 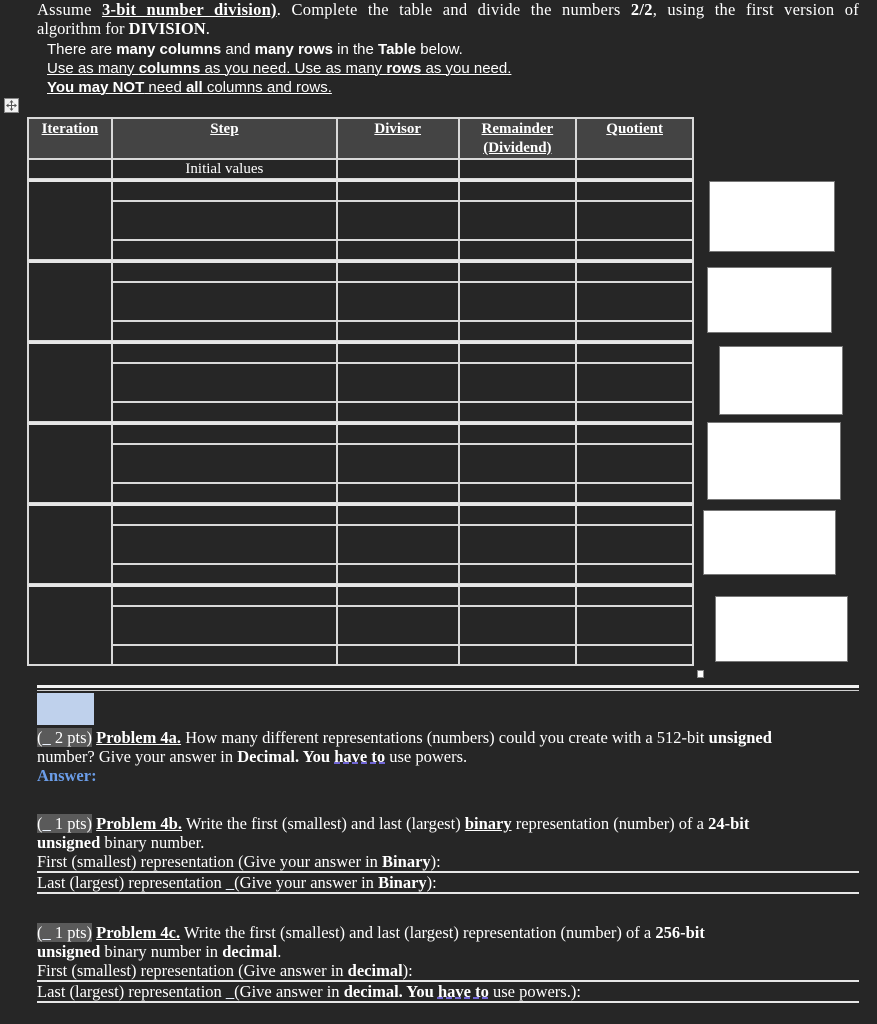 What do you see at coordinates (781, 380) in the screenshot?
I see `white-box` at bounding box center [781, 380].